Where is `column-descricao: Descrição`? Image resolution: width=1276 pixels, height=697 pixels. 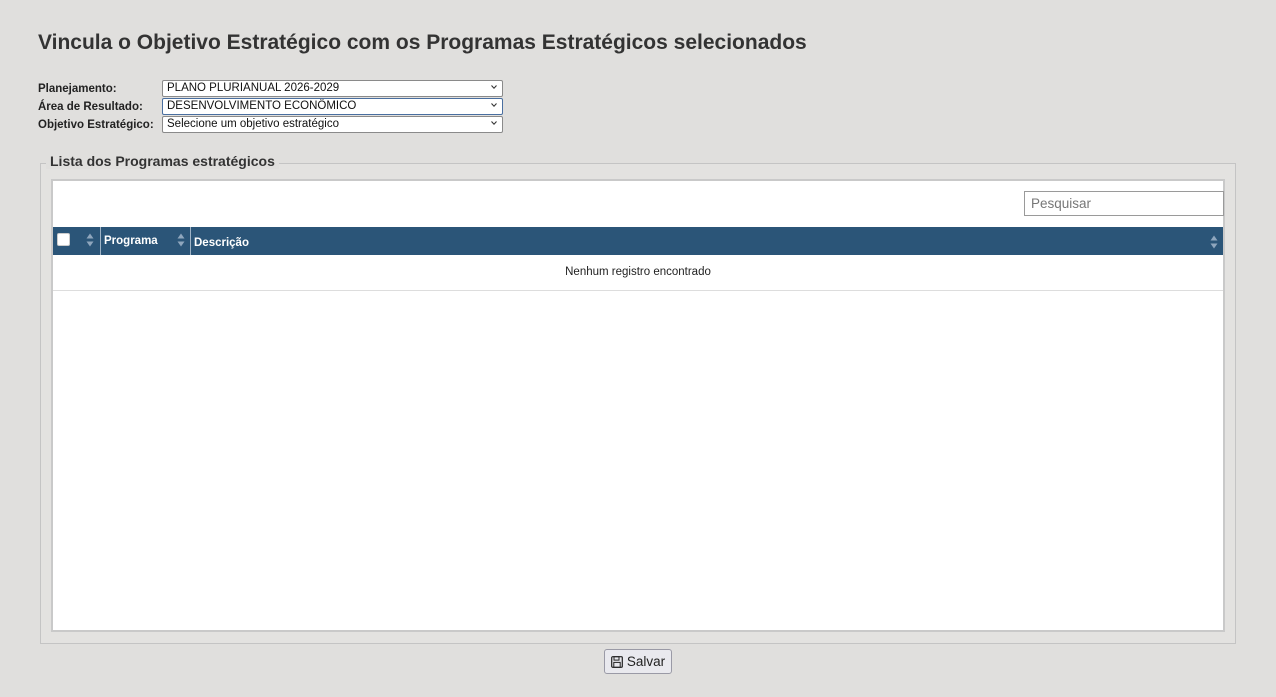 column-descricao: Descrição is located at coordinates (707, 241).